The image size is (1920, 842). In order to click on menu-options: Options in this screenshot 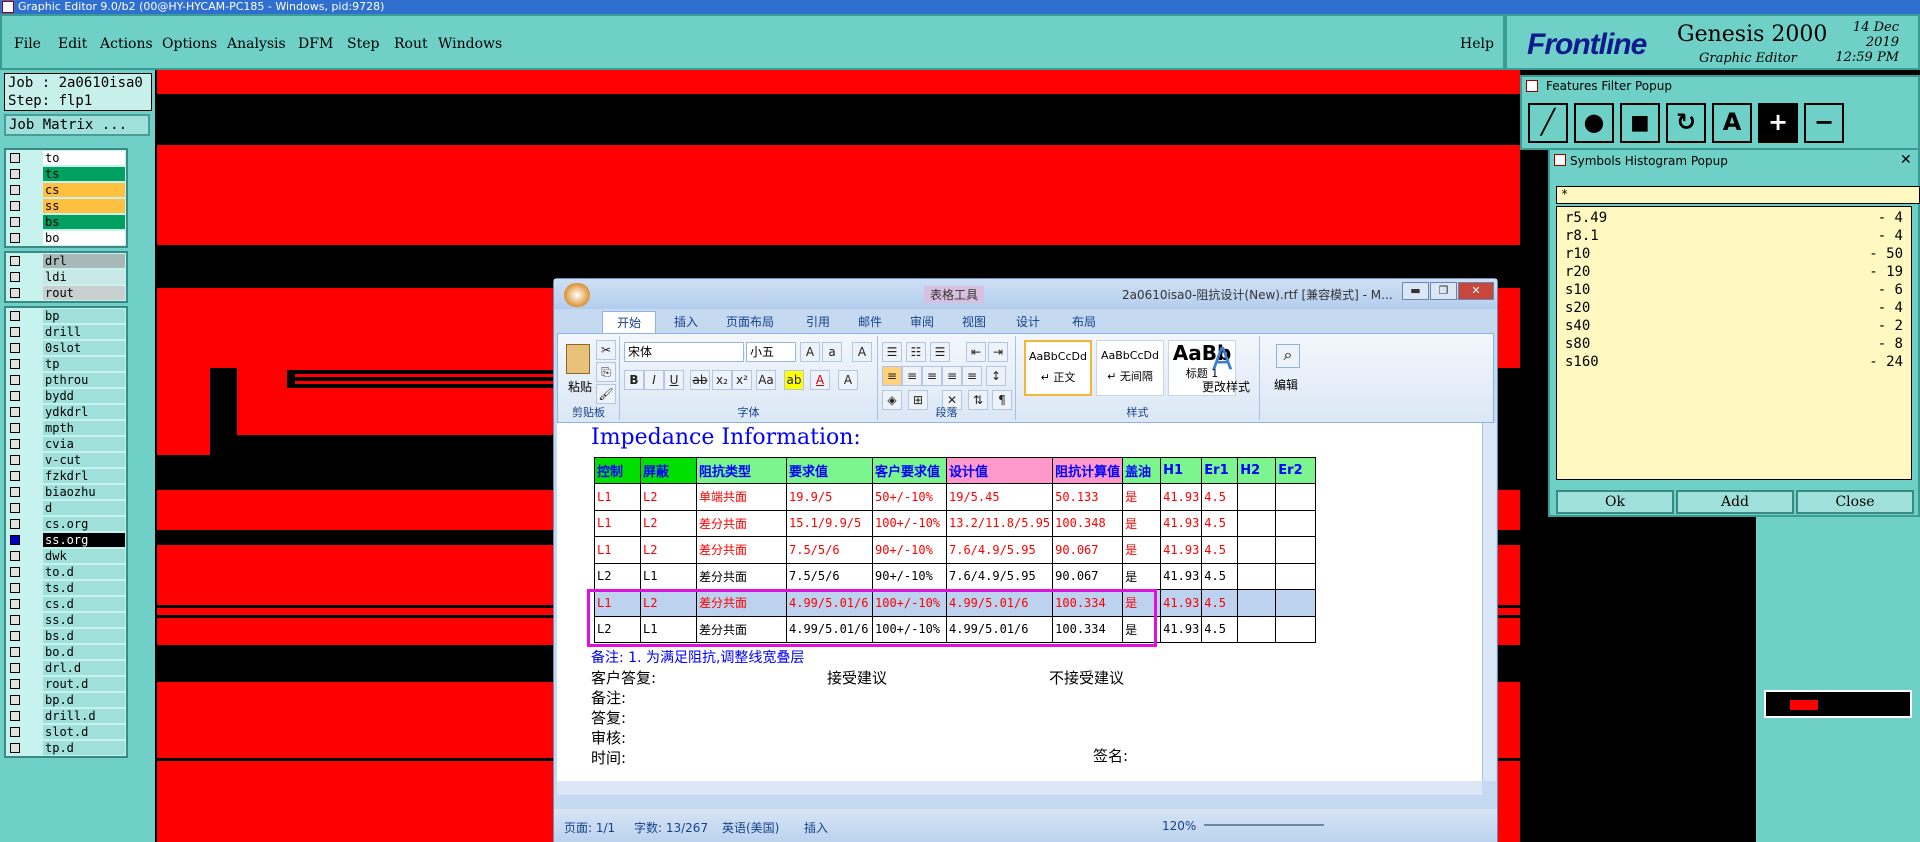, I will do `click(189, 44)`.